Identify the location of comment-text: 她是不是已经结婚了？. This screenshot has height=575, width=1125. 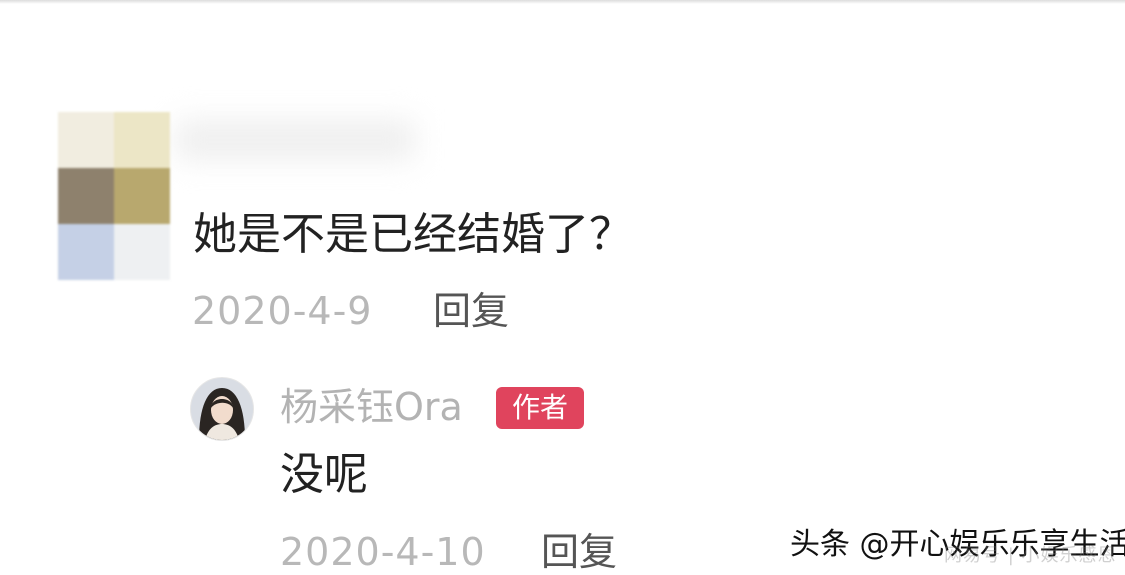
(413, 234).